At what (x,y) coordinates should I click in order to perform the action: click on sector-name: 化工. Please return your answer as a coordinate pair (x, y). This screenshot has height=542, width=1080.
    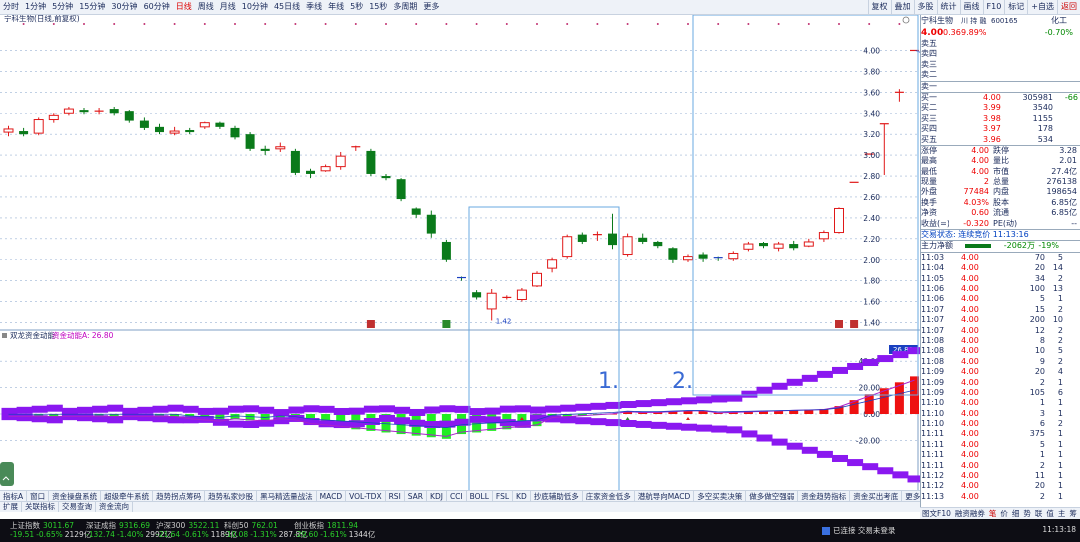
    Looking at the image, I should click on (1051, 21).